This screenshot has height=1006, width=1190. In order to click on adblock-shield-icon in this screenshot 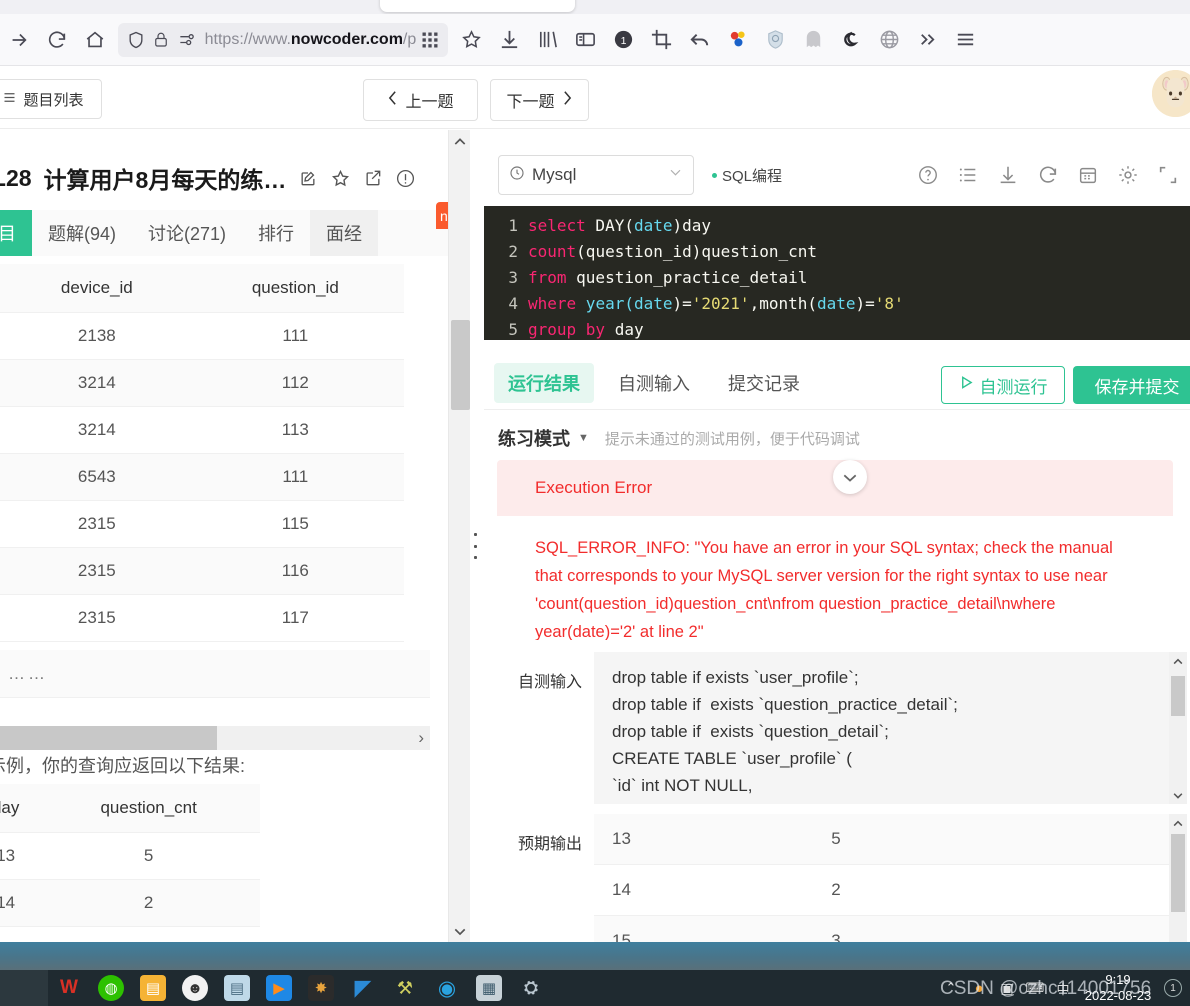, I will do `click(775, 40)`.